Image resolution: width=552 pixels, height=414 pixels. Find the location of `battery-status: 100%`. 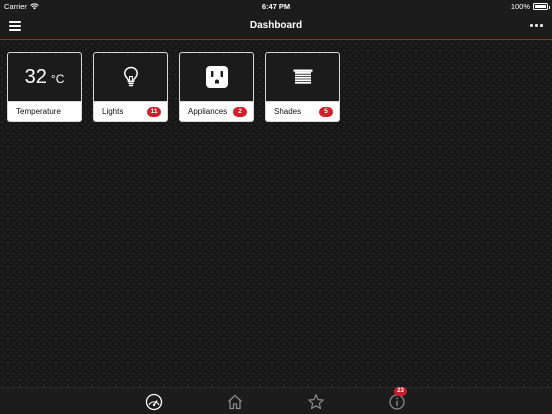

battery-status: 100% is located at coordinates (530, 6).